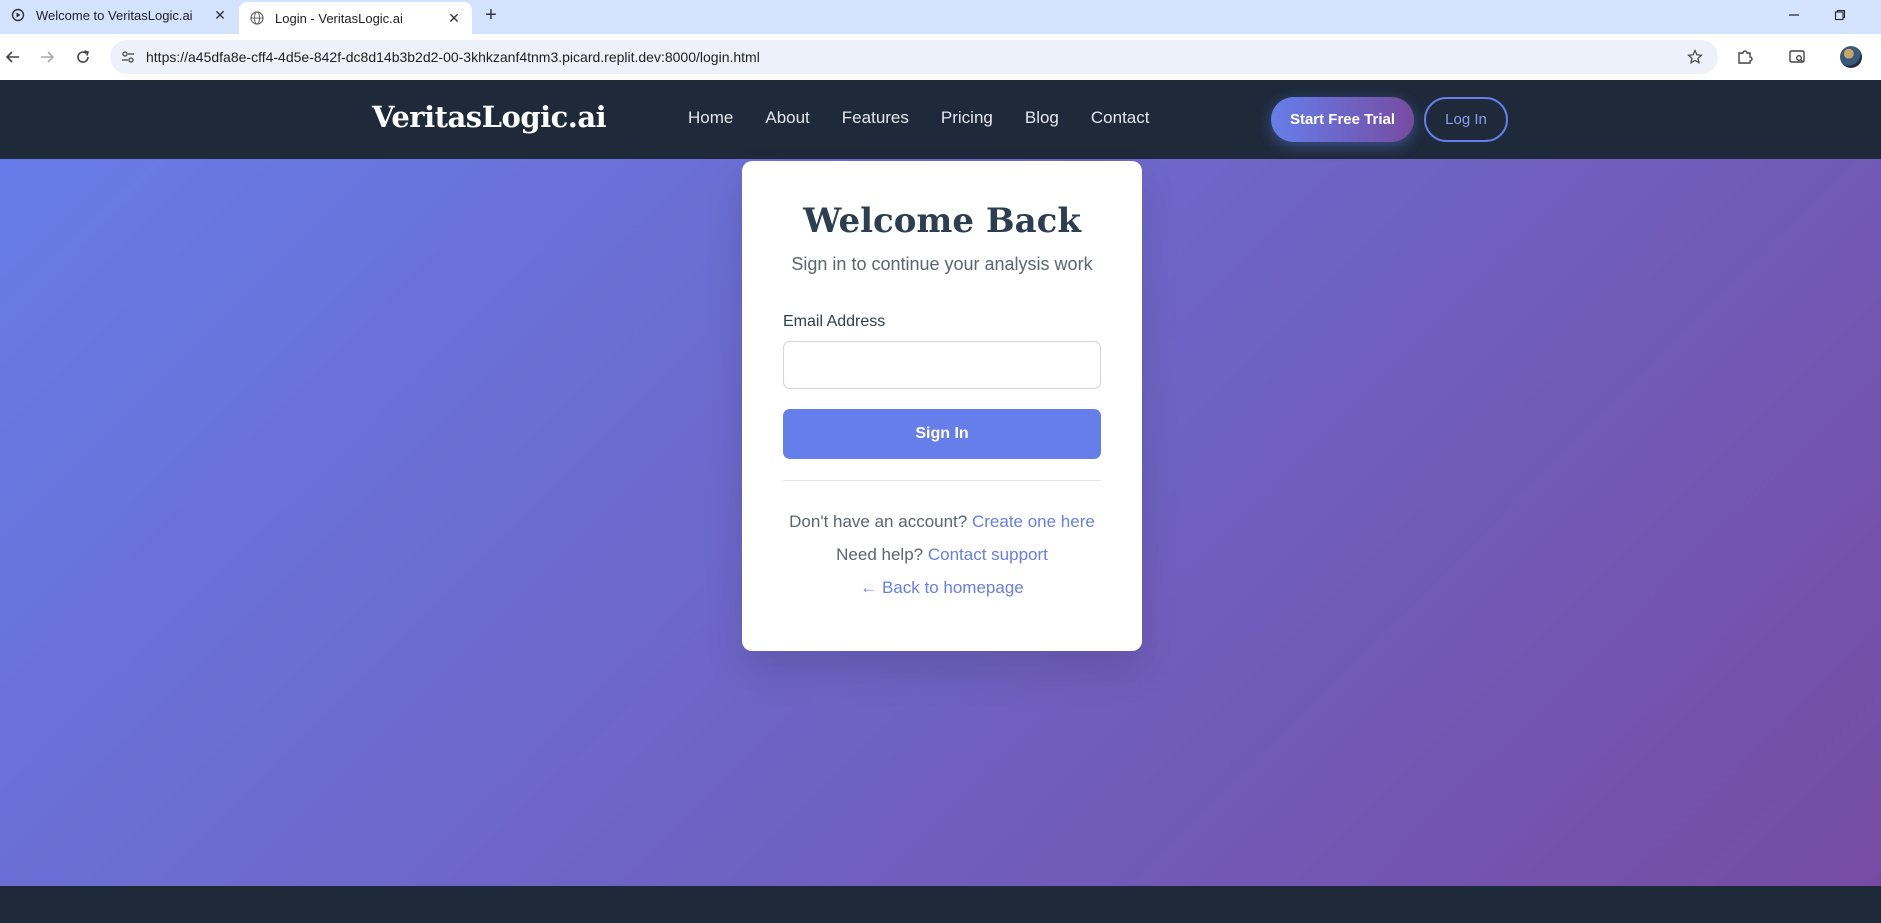 Image resolution: width=1881 pixels, height=923 pixels. Describe the element at coordinates (942, 434) in the screenshot. I see `sign-in-button: Sign In` at that location.